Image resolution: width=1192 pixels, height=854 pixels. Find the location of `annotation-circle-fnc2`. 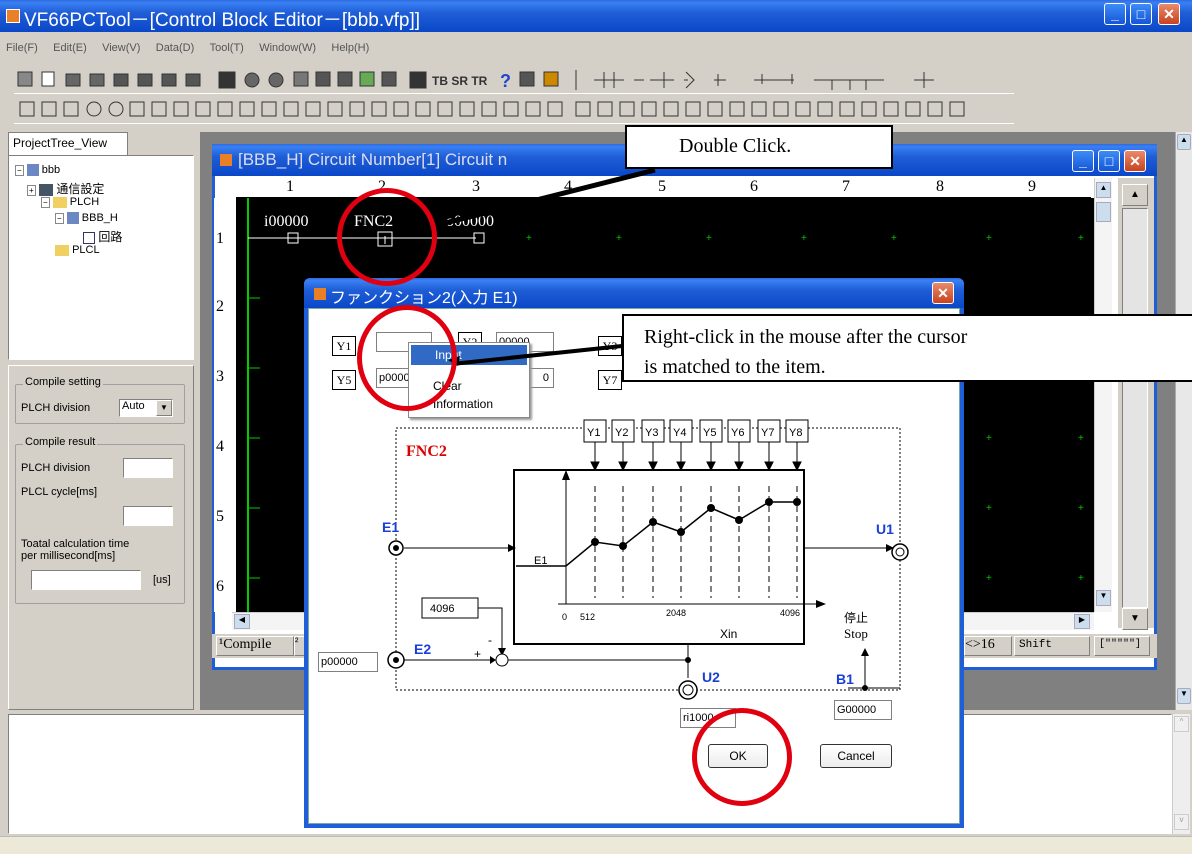

annotation-circle-fnc2 is located at coordinates (387, 237).